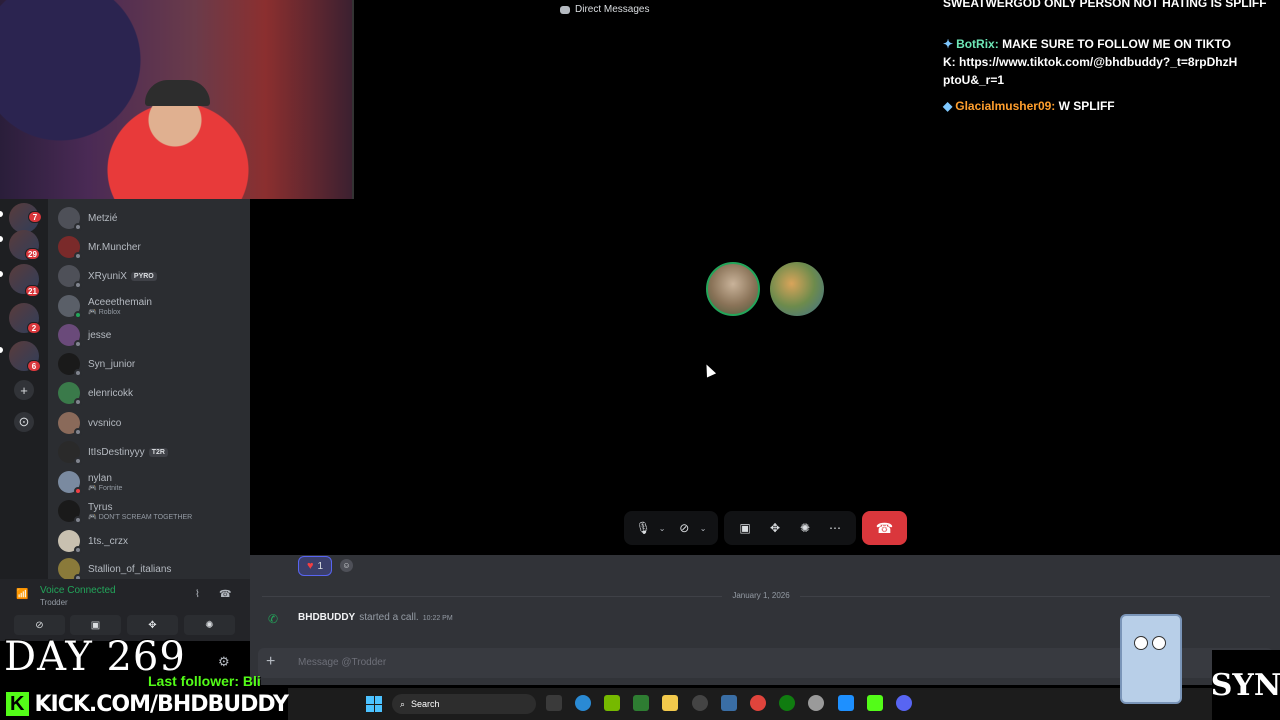 The width and height of the screenshot is (1280, 720). Describe the element at coordinates (100, 478) in the screenshot. I see `dm-name: nylan` at that location.